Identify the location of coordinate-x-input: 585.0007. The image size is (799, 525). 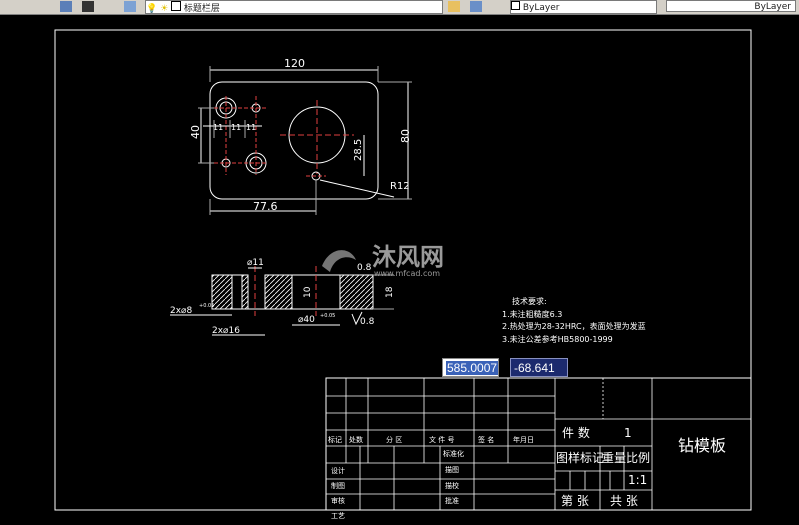
(470, 367).